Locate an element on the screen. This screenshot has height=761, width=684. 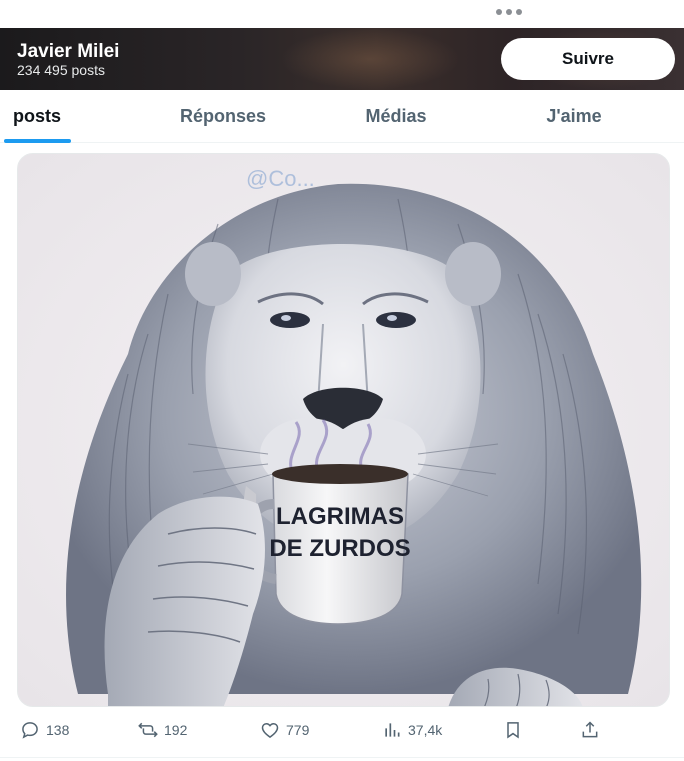
like-count: 779 is located at coordinates (298, 730).